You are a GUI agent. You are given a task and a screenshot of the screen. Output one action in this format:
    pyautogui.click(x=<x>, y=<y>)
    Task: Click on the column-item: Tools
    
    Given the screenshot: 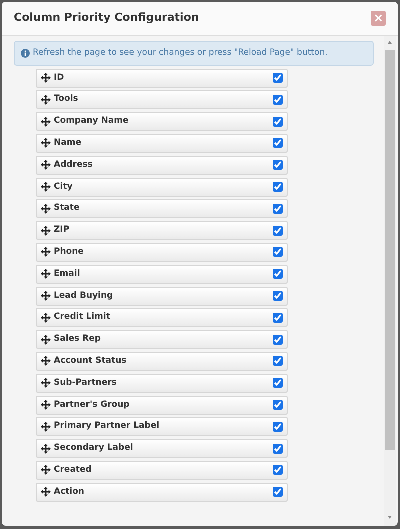 What is the action you would take?
    pyautogui.click(x=162, y=100)
    